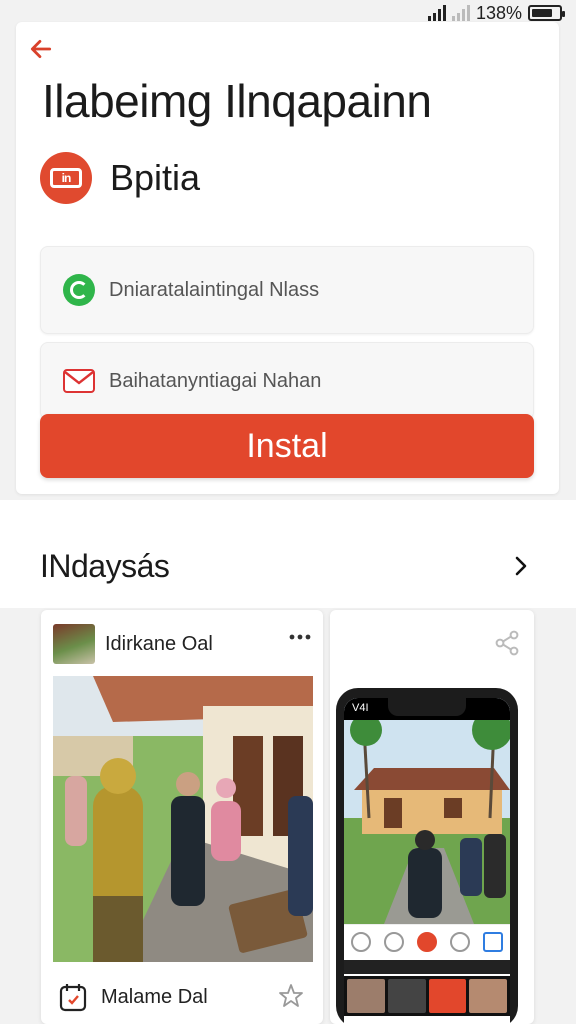 This screenshot has height=1024, width=576. What do you see at coordinates (521, 566) in the screenshot?
I see `chevron-right-icon` at bounding box center [521, 566].